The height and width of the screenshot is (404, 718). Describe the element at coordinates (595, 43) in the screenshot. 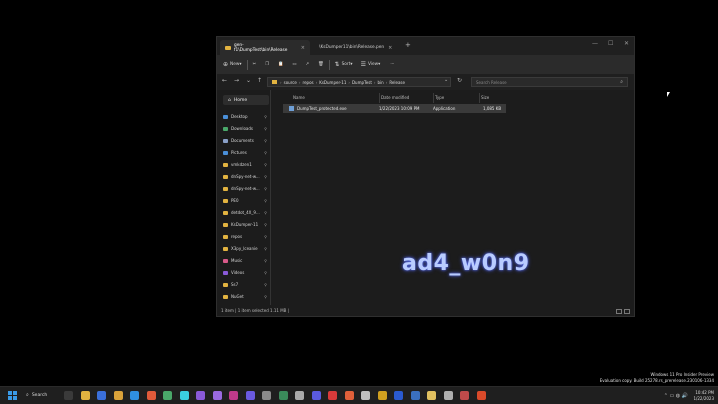

I see `minimize-icon: —` at that location.